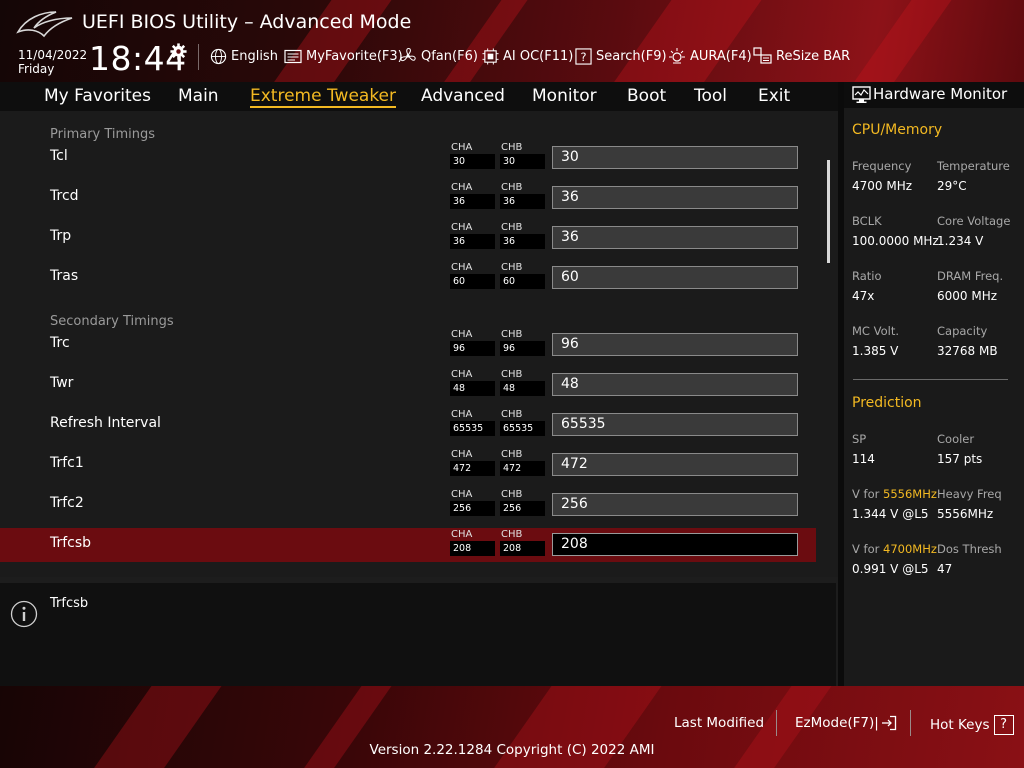 Image resolution: width=1024 pixels, height=768 pixels. I want to click on core-voltage-label: Core Voltage, so click(974, 221).